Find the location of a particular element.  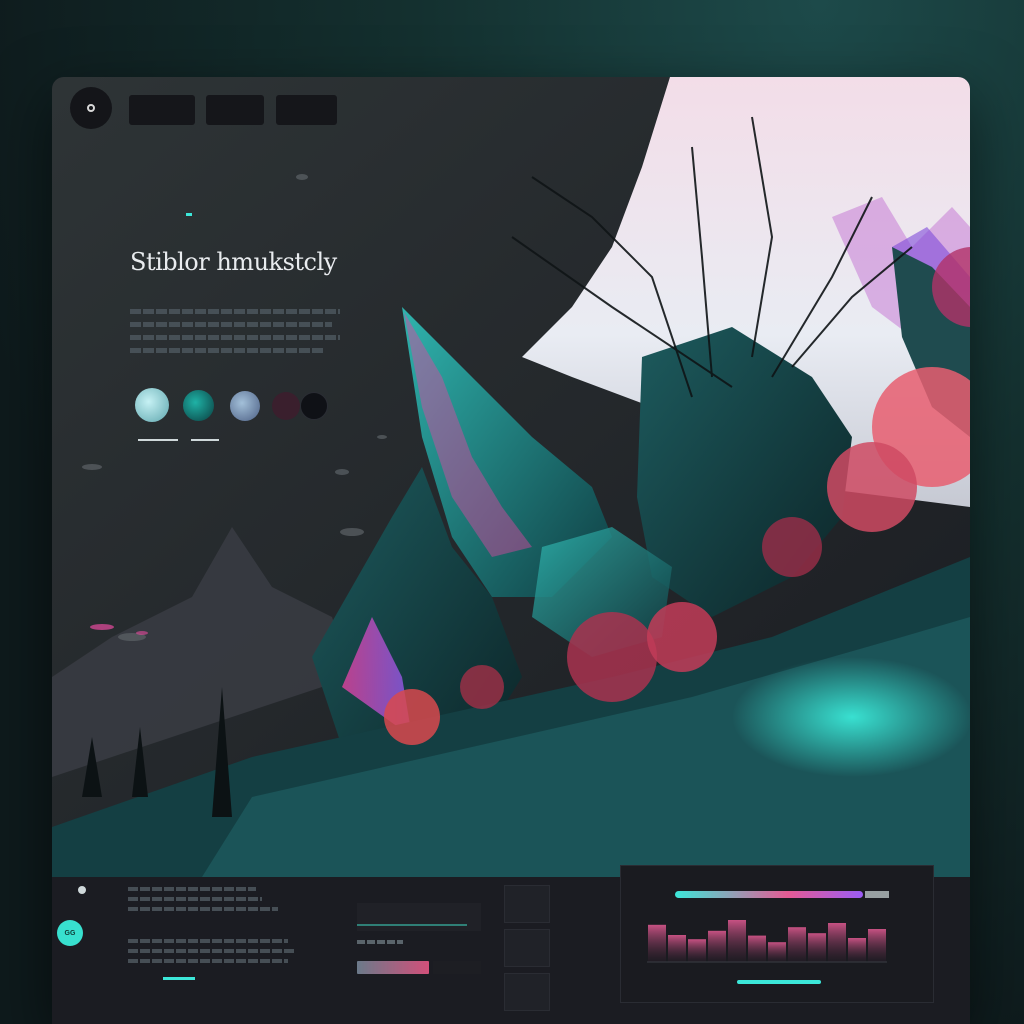

hero-paragraph is located at coordinates (235, 335).